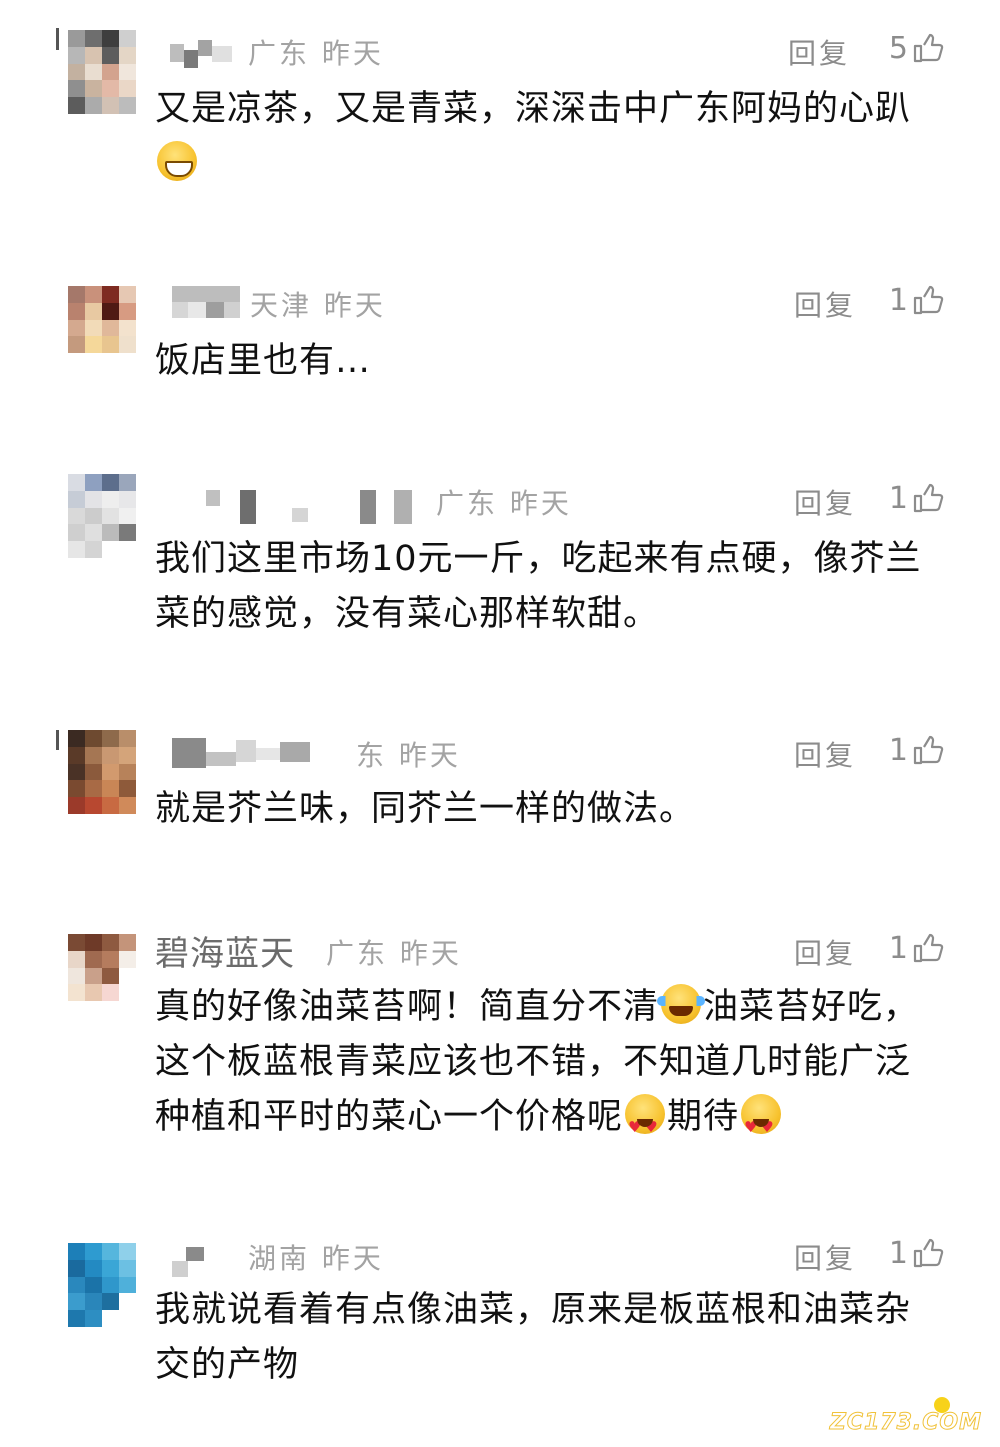 Image resolution: width=1000 pixels, height=1447 pixels. I want to click on comment-item: 东 昨天 回复 1 就是芥兰味，同芥兰一样的做法。, so click(500, 800).